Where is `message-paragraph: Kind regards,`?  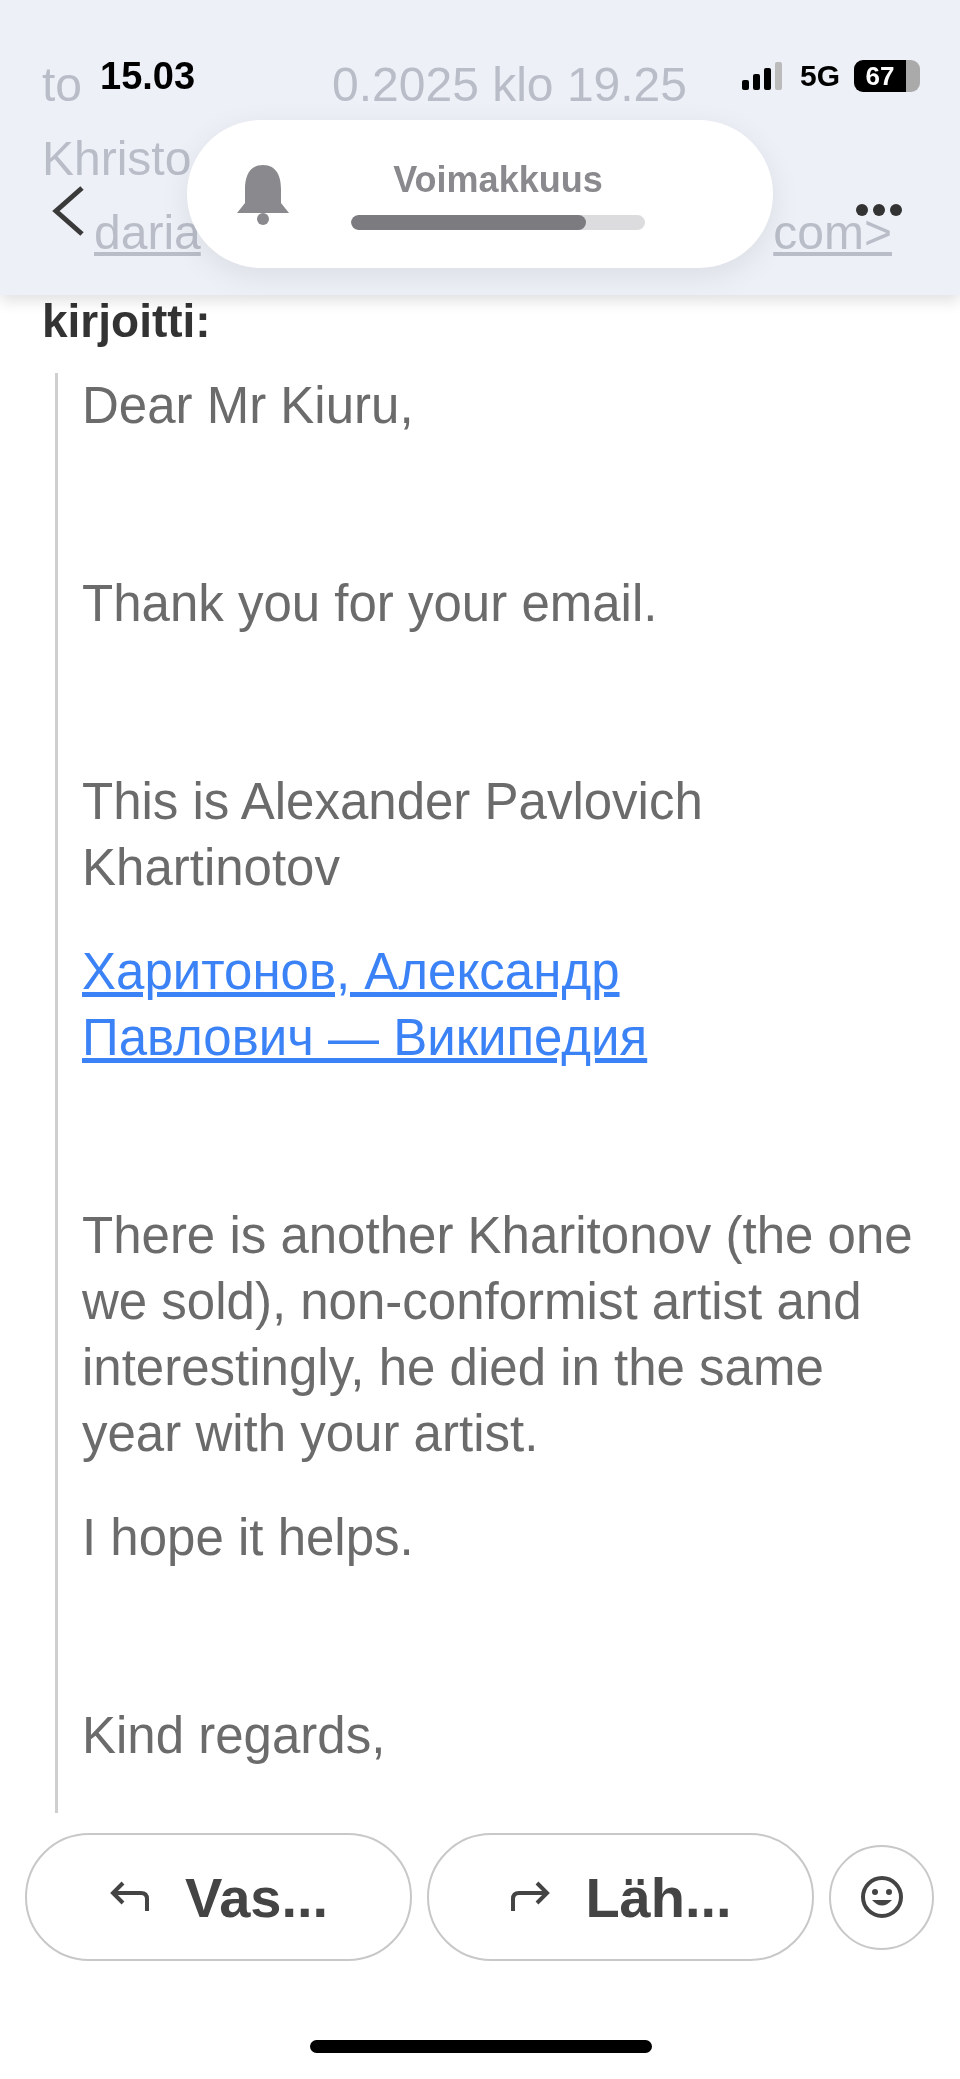
message-paragraph: Kind regards, is located at coordinates (234, 1736).